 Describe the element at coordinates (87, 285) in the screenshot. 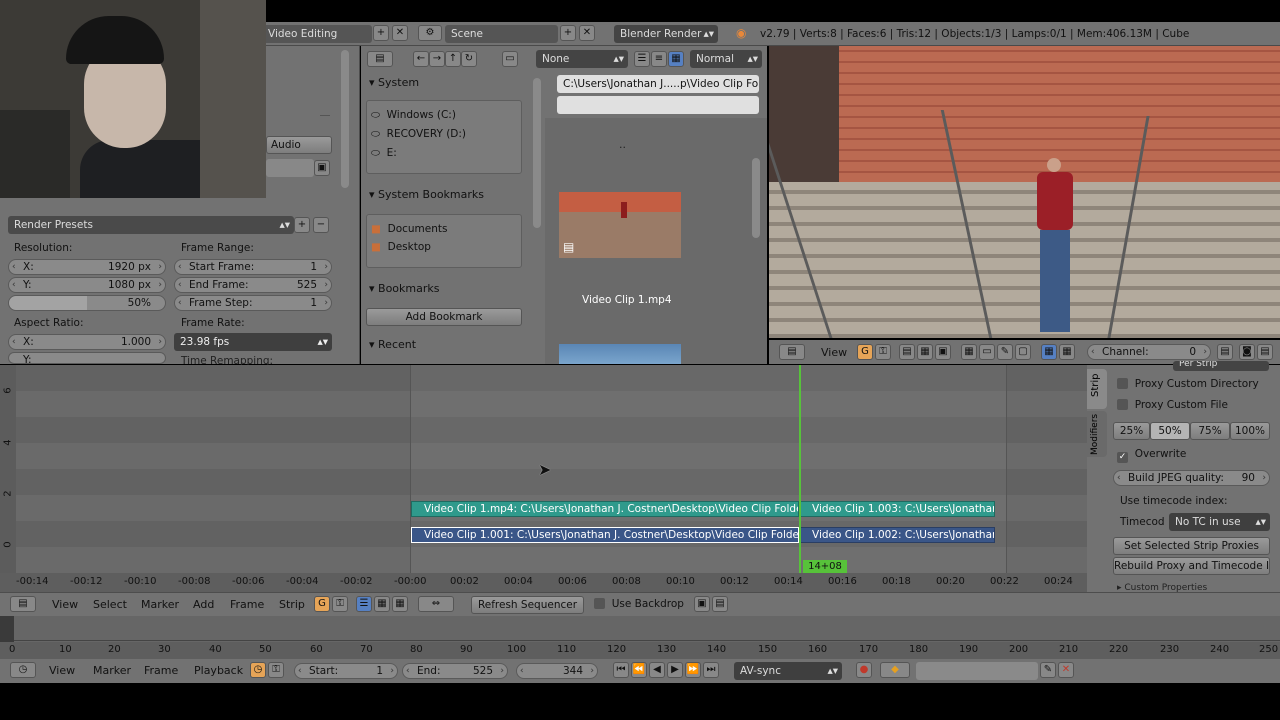

I see `resolution-y-field: ‹ Y: 1080 px ›` at that location.